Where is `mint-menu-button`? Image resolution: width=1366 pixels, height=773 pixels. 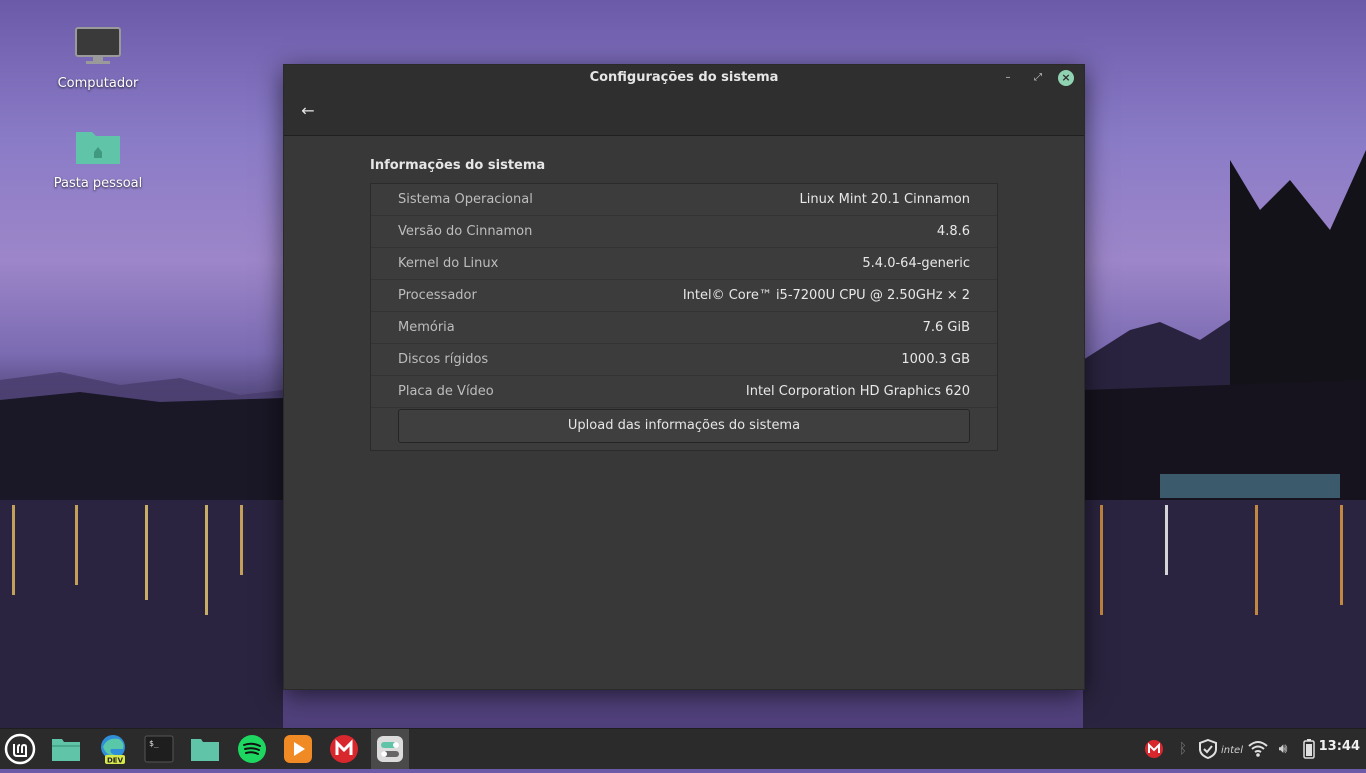
mint-menu-button is located at coordinates (20, 749).